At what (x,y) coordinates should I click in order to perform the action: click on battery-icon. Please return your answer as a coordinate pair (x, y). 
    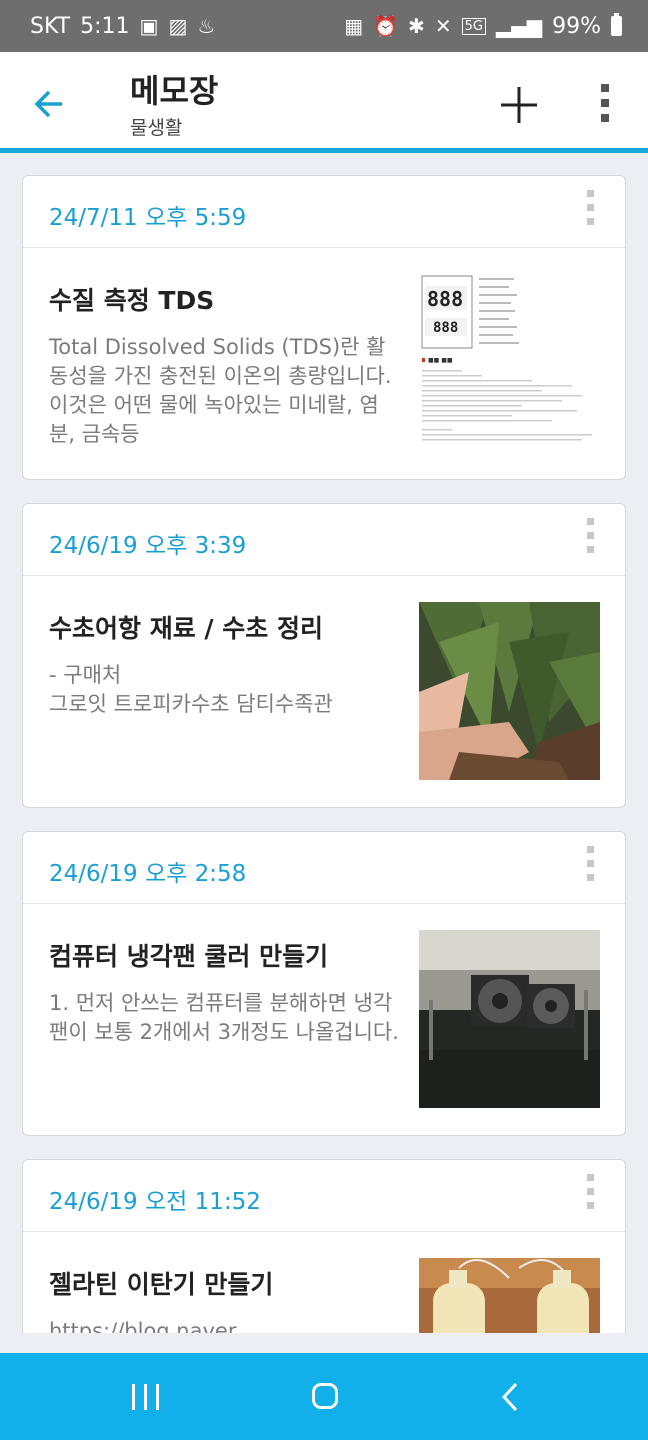
    Looking at the image, I should click on (616, 24).